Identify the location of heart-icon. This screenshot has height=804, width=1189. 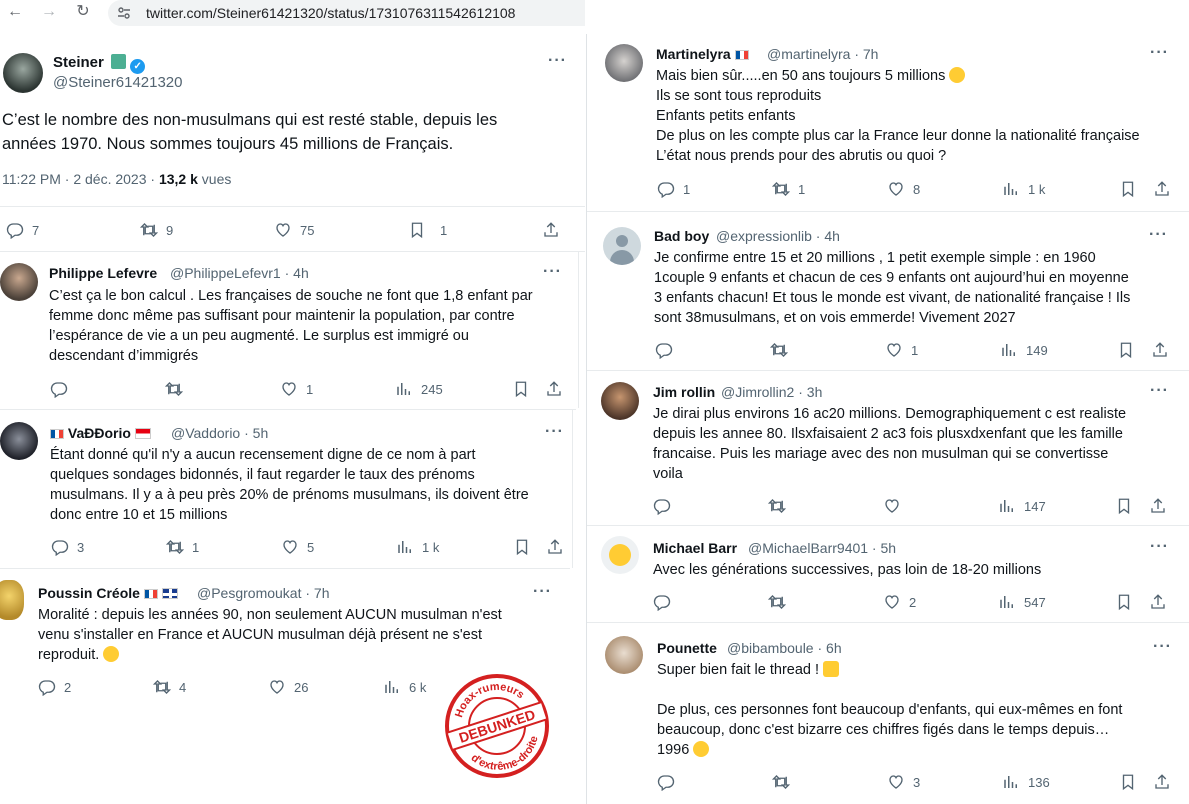
(277, 687).